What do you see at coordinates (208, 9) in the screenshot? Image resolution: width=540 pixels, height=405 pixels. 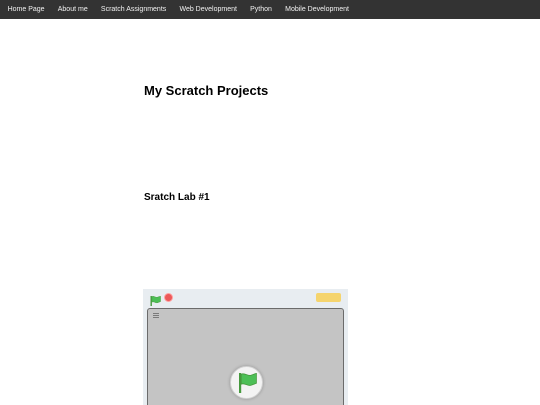 I see `nav-web-development: Web Development` at bounding box center [208, 9].